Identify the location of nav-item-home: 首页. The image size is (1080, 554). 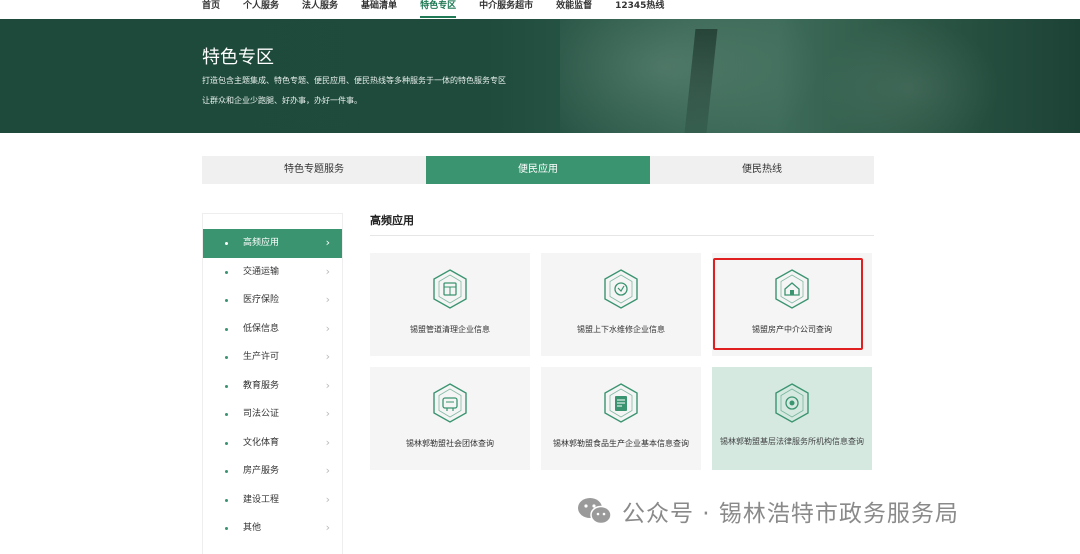
(211, 9).